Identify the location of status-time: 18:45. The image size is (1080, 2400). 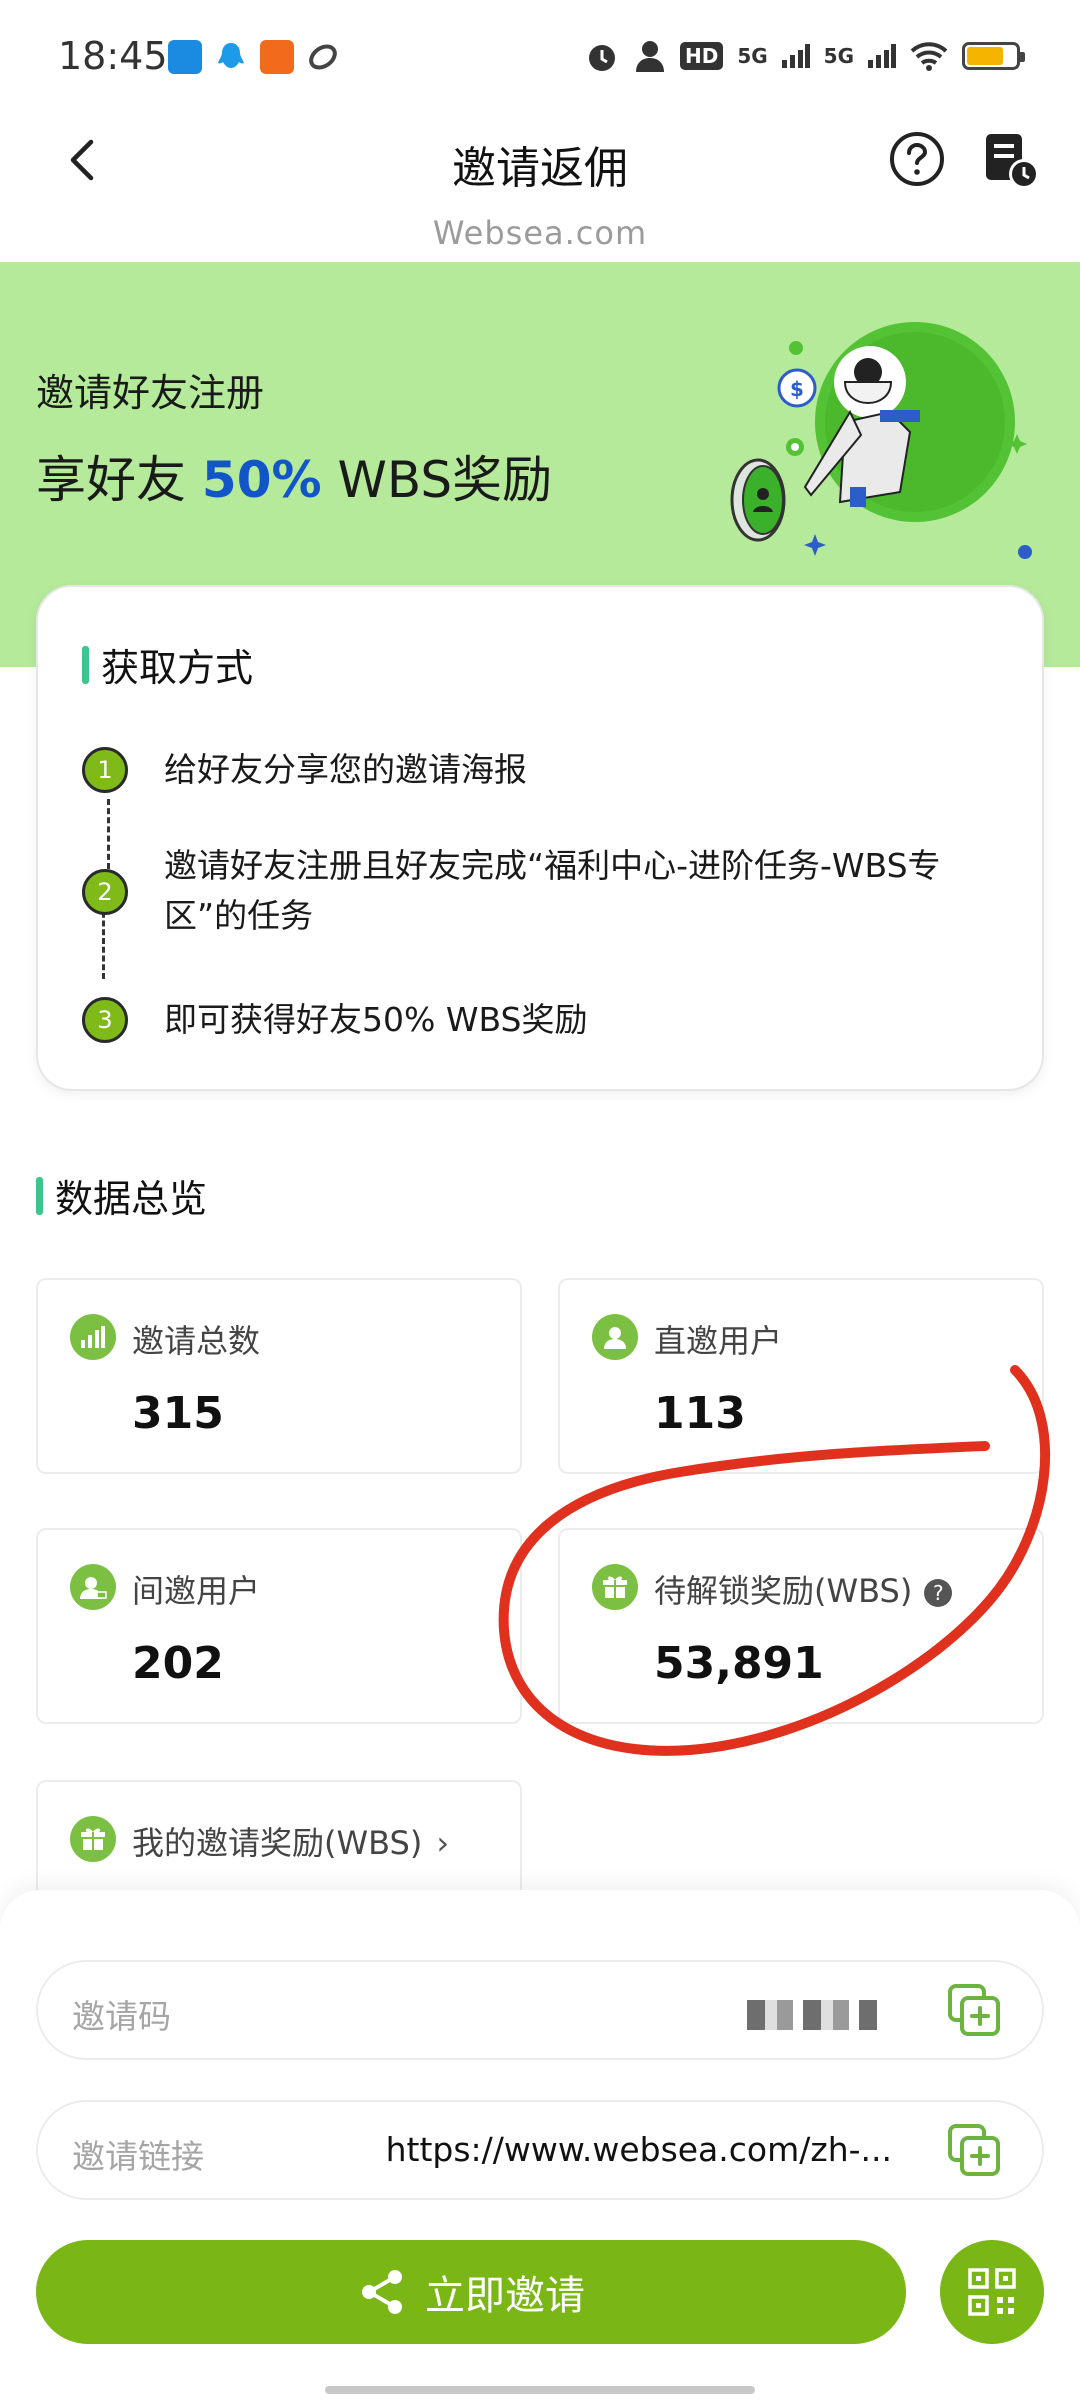
(113, 56).